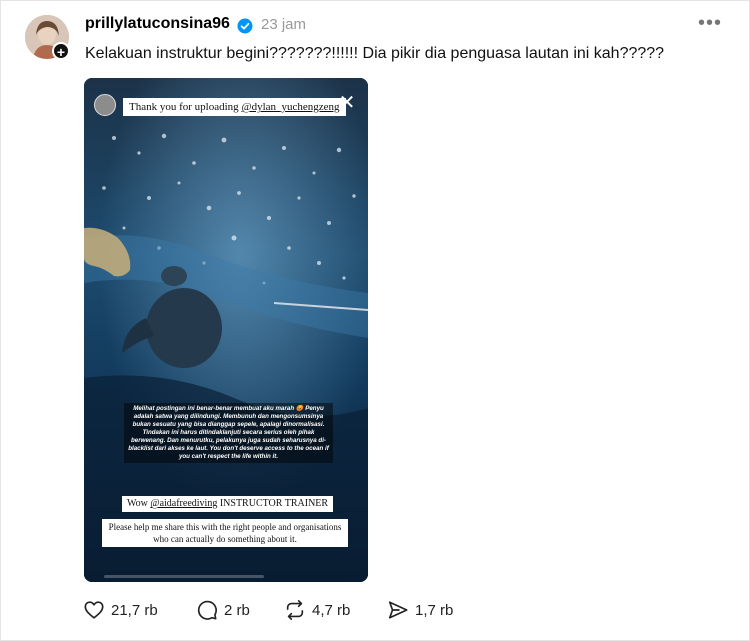 The width and height of the screenshot is (750, 641). Describe the element at coordinates (183, 503) in the screenshot. I see `story-credit-mention: @aidafreediving` at that location.